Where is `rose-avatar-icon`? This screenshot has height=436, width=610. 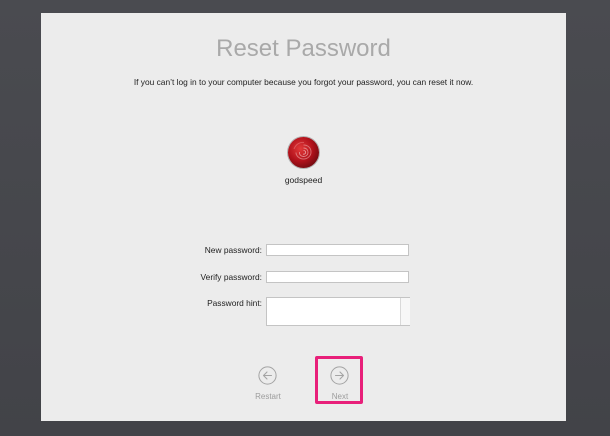
rose-avatar-icon is located at coordinates (303, 152).